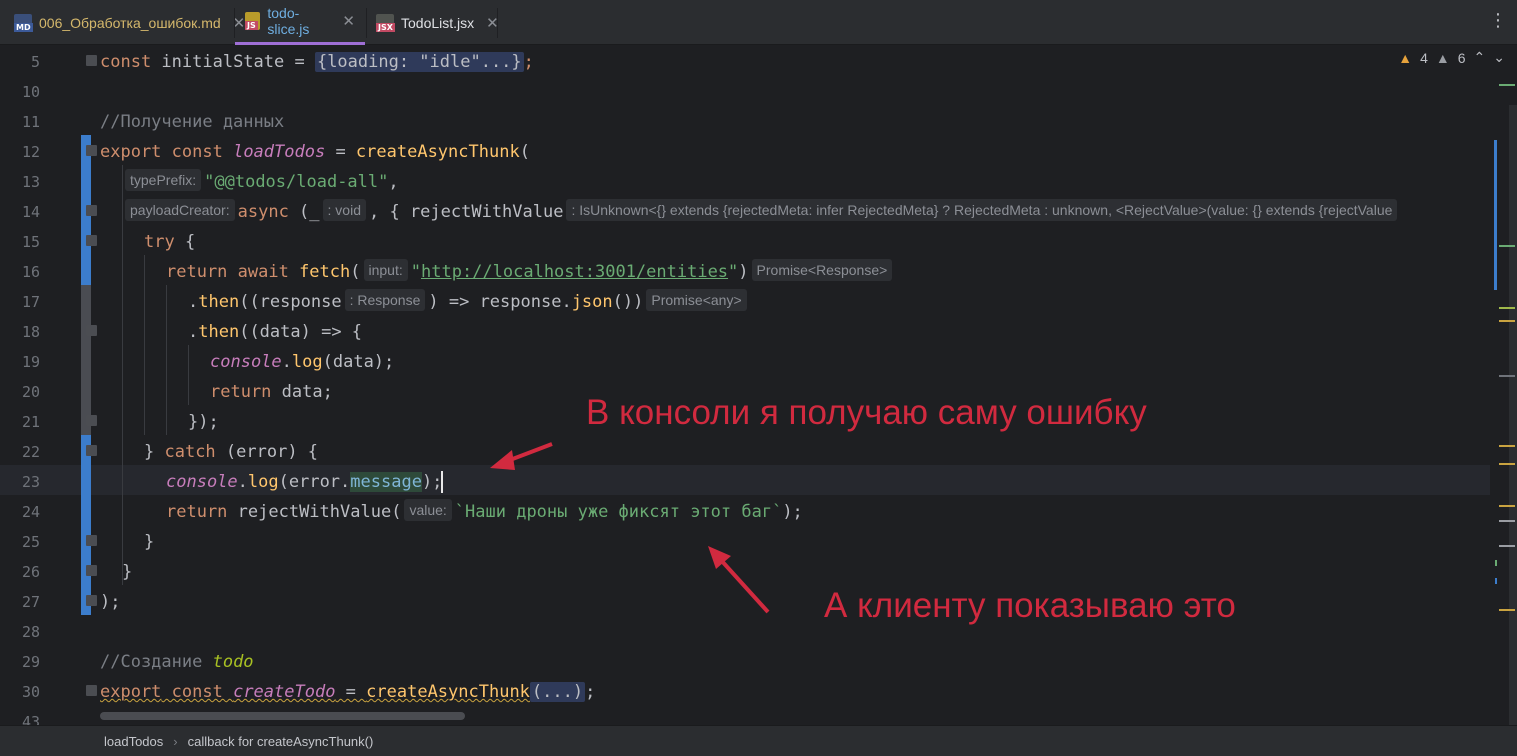  Describe the element at coordinates (288, 21) in the screenshot. I see `tab-label: todo-slice.js` at that location.